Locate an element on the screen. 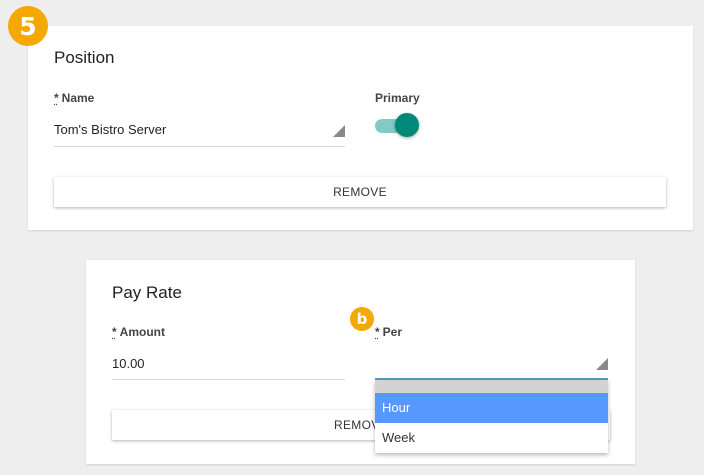 The width and height of the screenshot is (704, 475). primary-label: Primary is located at coordinates (397, 98).